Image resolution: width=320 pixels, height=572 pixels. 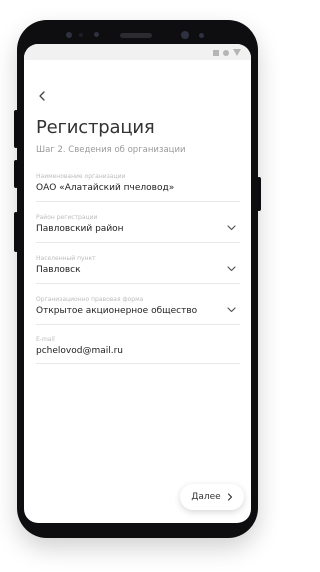 What do you see at coordinates (138, 269) in the screenshot?
I see `settlement-select: Населенный пункт Павловск` at bounding box center [138, 269].